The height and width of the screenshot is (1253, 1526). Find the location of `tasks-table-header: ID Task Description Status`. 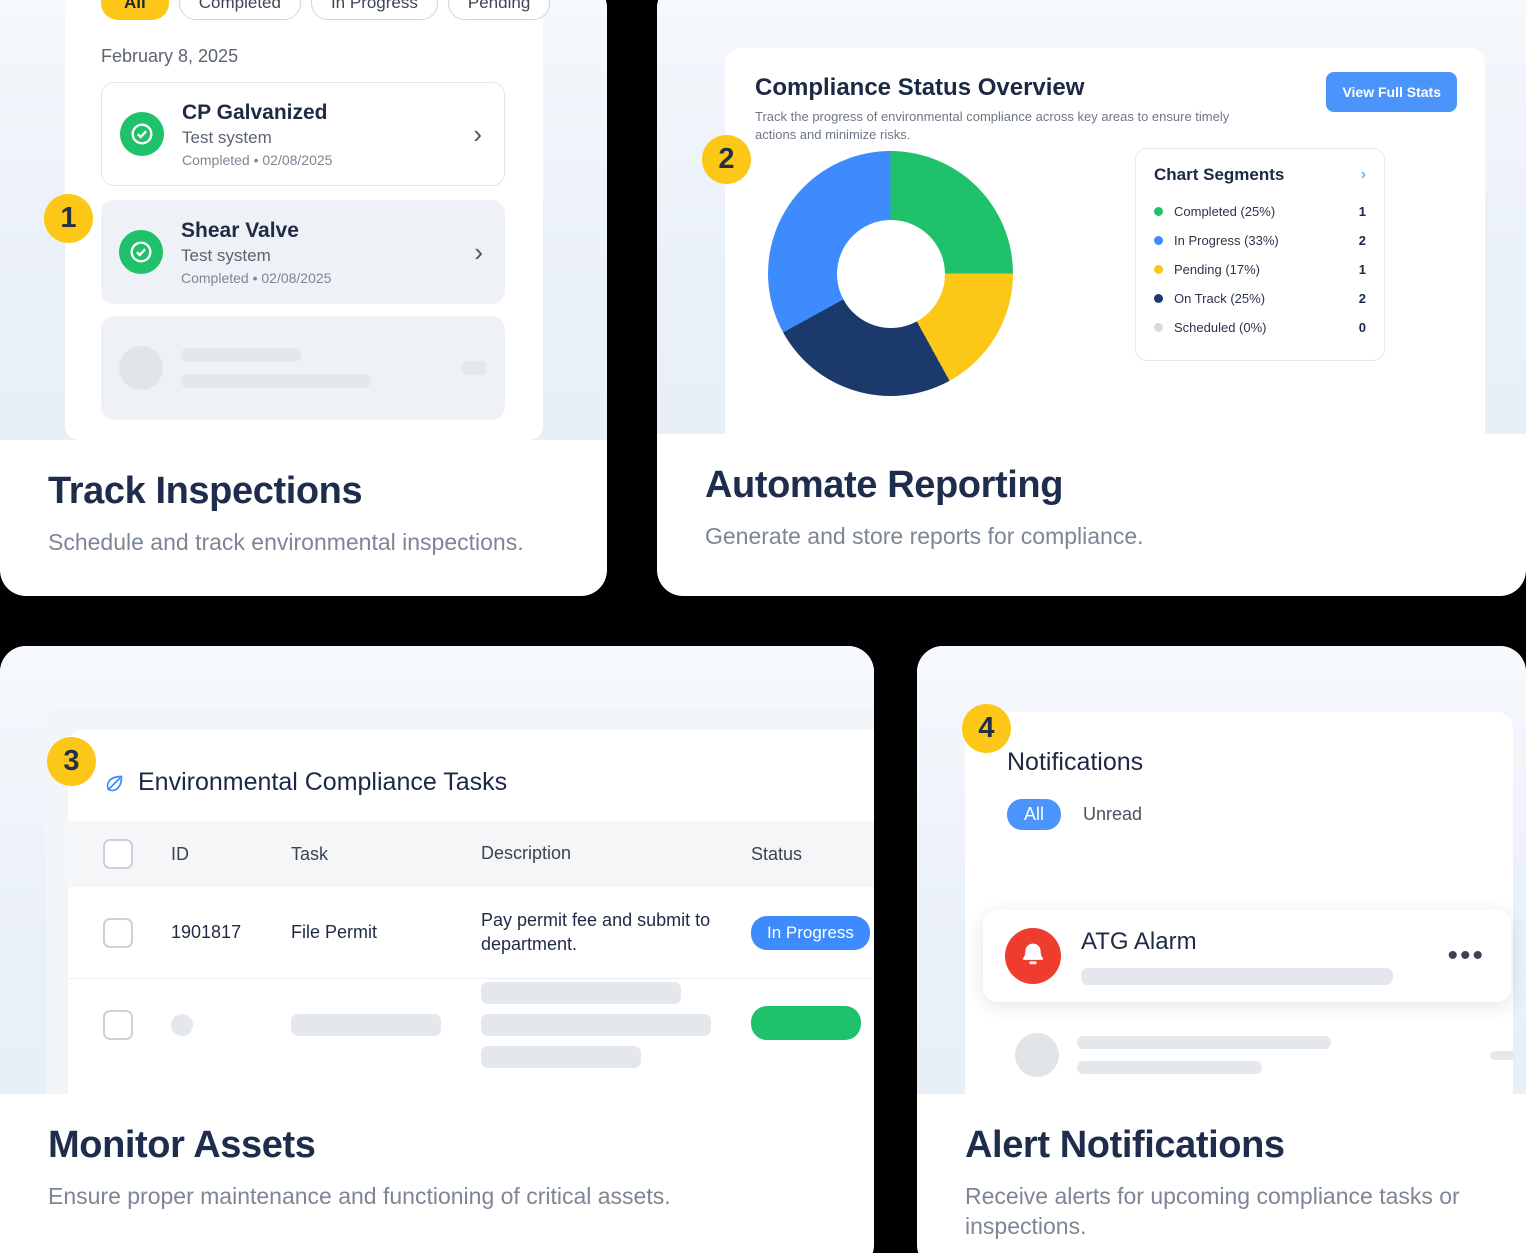

tasks-table-header: ID Task Description Status is located at coordinates (471, 854).